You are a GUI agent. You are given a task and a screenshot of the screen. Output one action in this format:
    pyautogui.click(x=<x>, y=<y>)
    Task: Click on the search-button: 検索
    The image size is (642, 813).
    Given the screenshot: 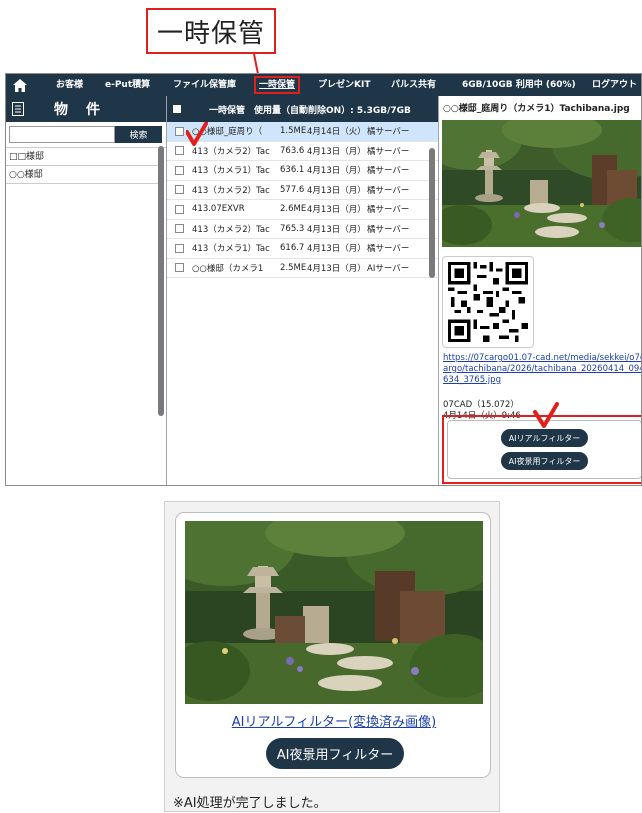 What is the action you would take?
    pyautogui.click(x=138, y=134)
    